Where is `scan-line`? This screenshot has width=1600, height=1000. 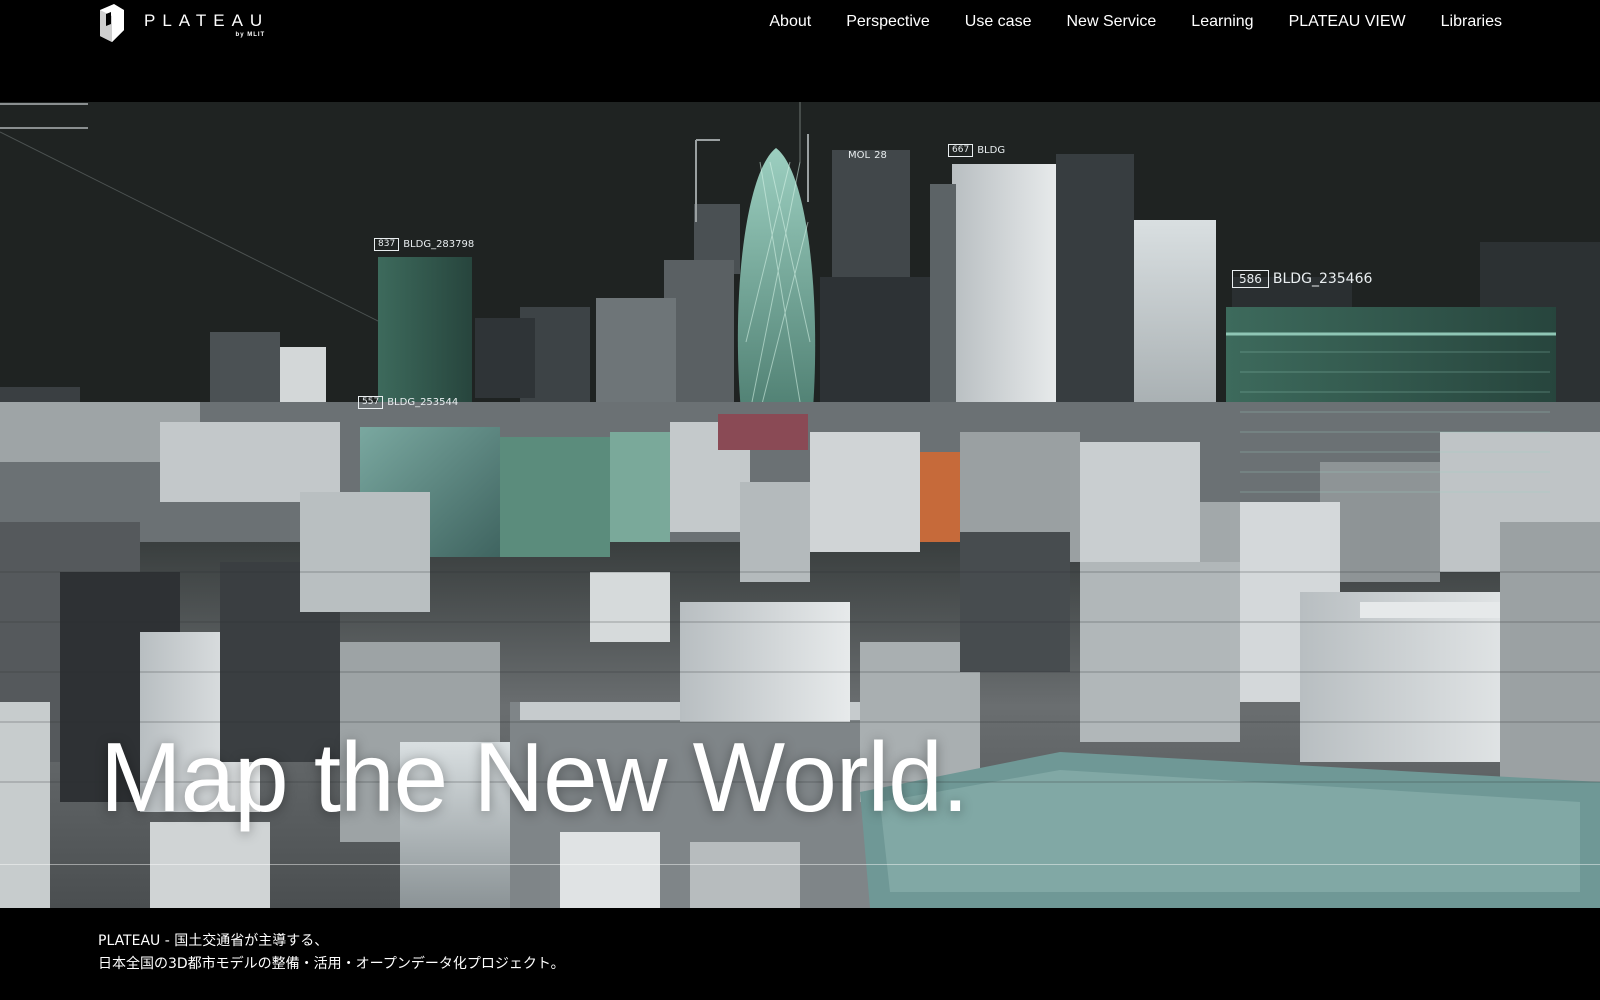
scan-line is located at coordinates (800, 864).